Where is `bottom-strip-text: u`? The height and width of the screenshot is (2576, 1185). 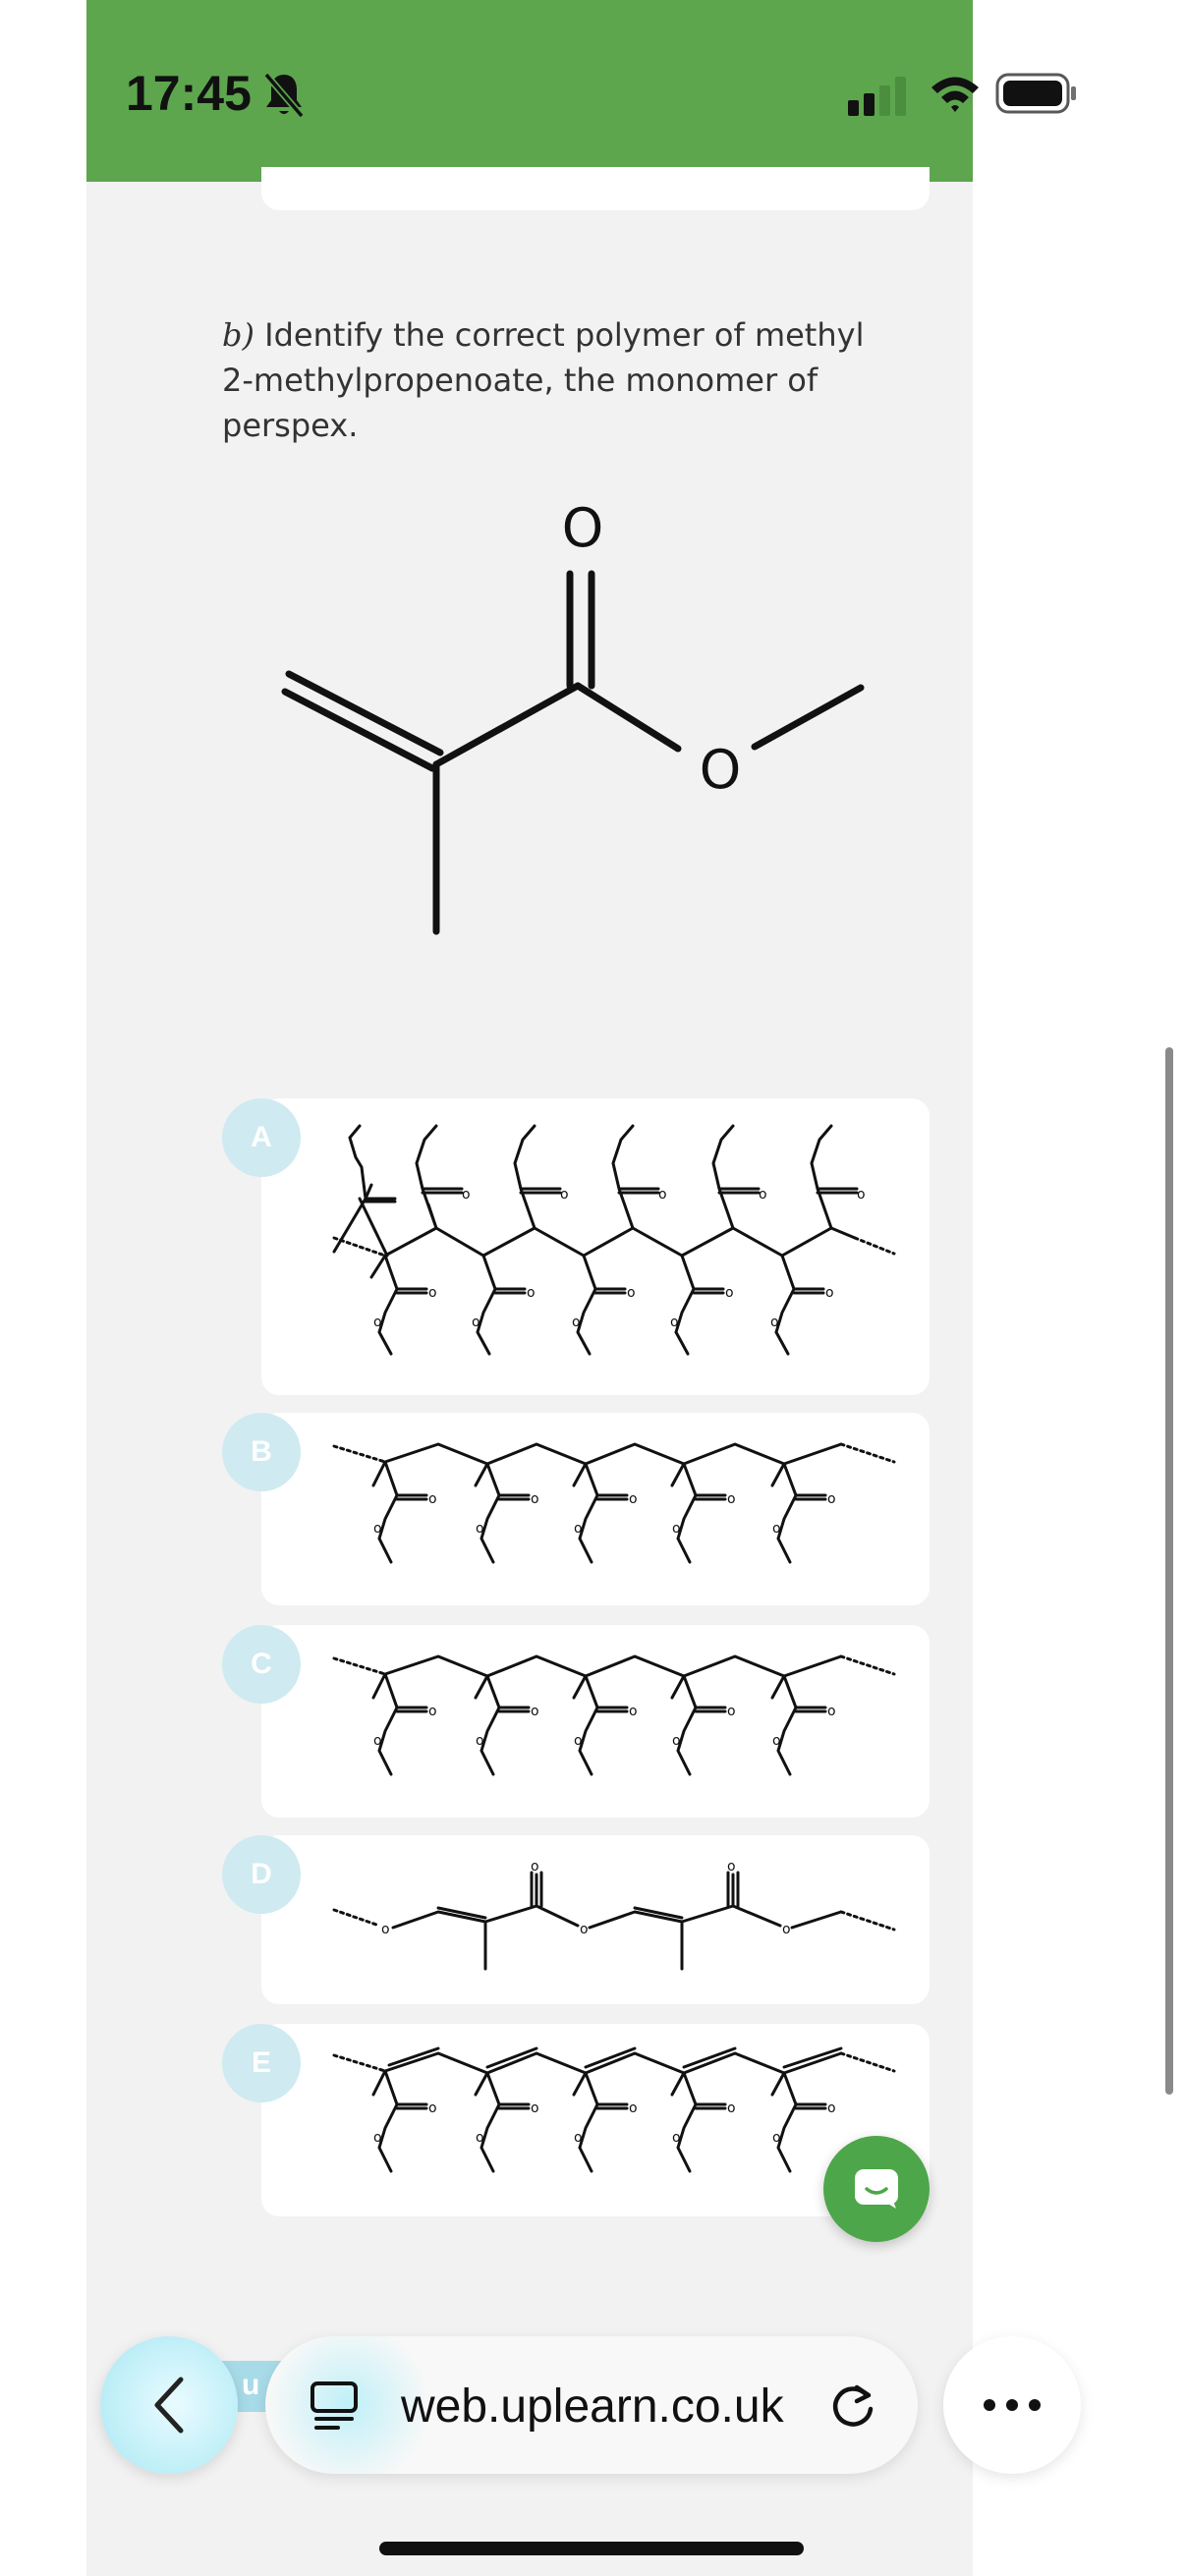 bottom-strip-text: u is located at coordinates (251, 2385).